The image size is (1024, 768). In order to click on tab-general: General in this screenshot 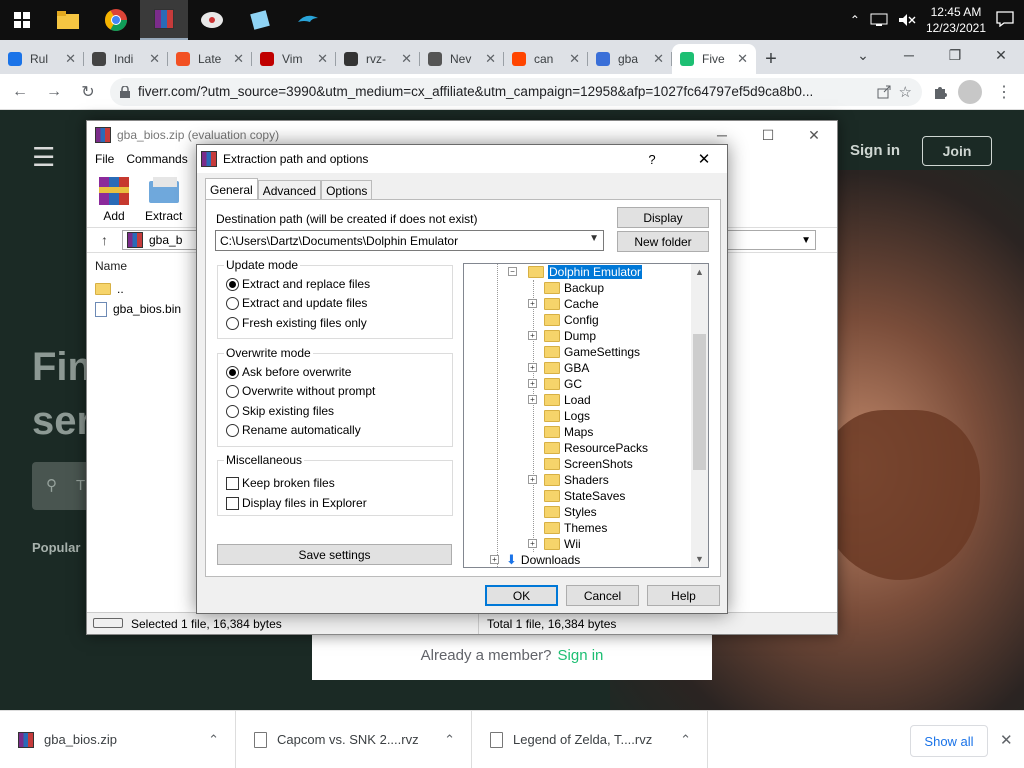, I will do `click(231, 189)`.